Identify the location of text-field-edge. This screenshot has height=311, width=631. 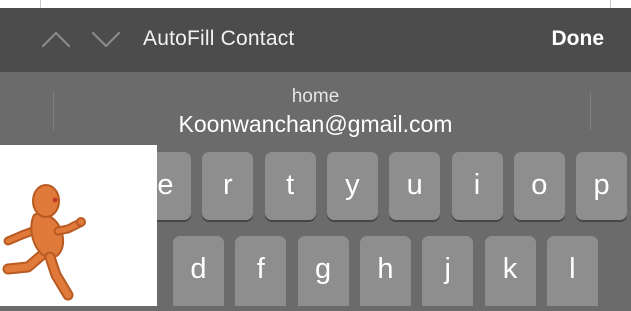
(315, 4).